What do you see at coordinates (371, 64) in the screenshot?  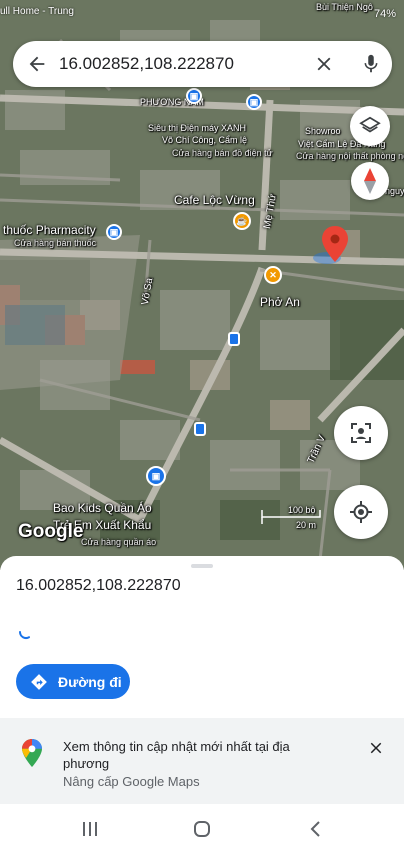 I see `microphone-icon` at bounding box center [371, 64].